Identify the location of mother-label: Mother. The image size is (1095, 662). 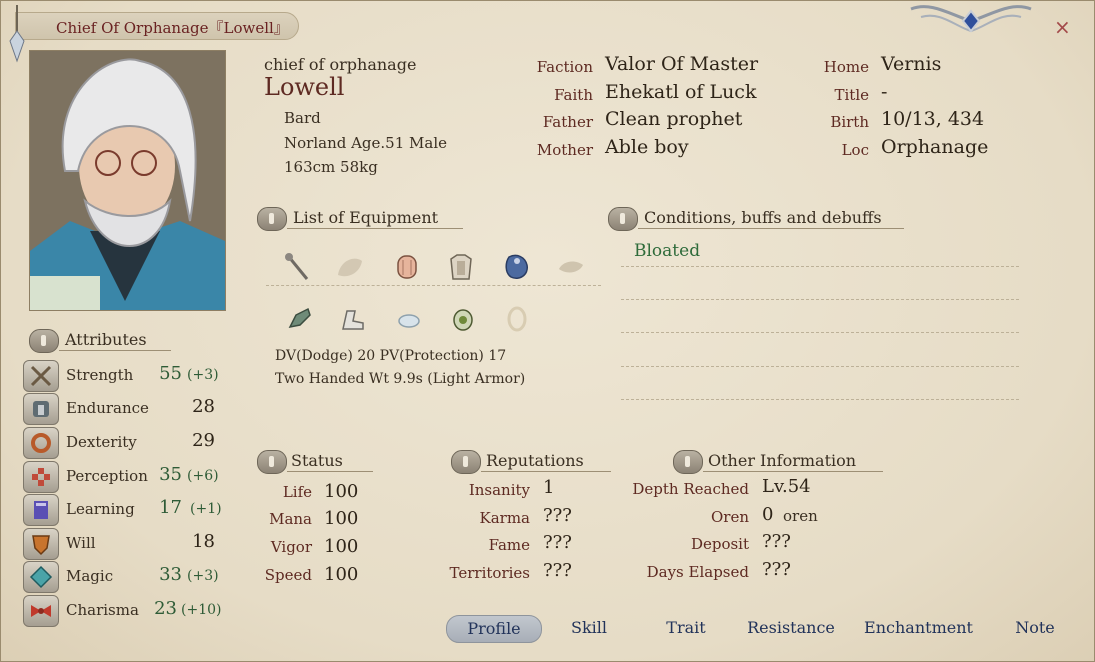
(564, 150).